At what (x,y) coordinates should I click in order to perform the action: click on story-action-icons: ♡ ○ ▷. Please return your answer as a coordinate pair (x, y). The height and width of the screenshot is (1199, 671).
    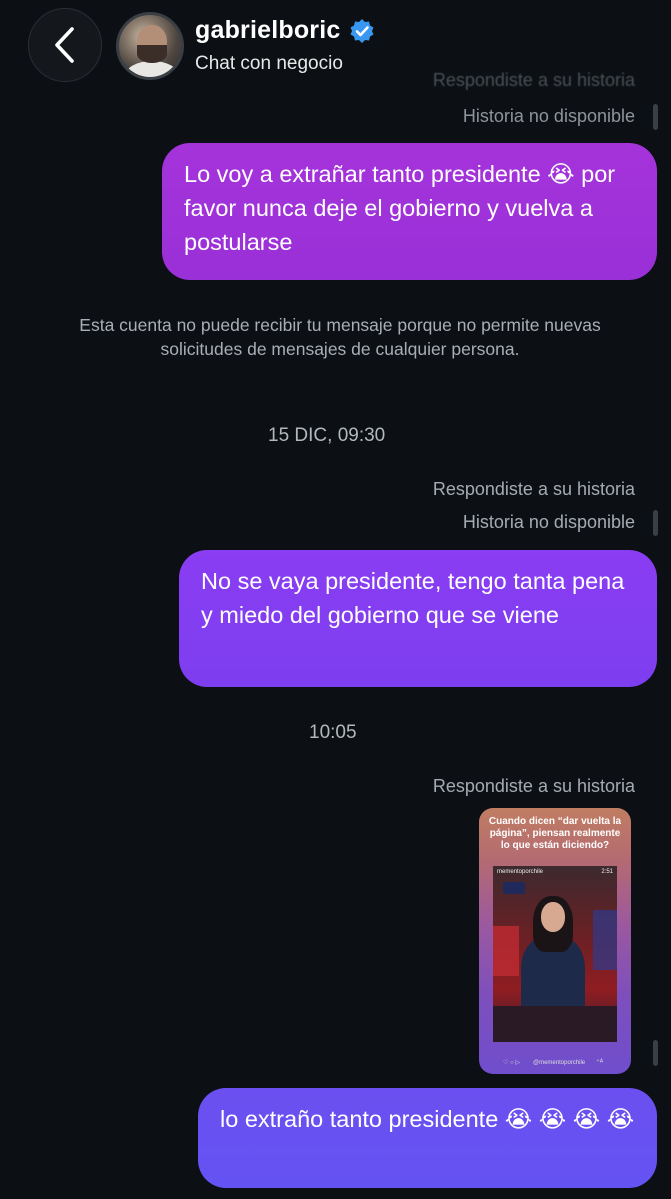
    Looking at the image, I should click on (511, 1063).